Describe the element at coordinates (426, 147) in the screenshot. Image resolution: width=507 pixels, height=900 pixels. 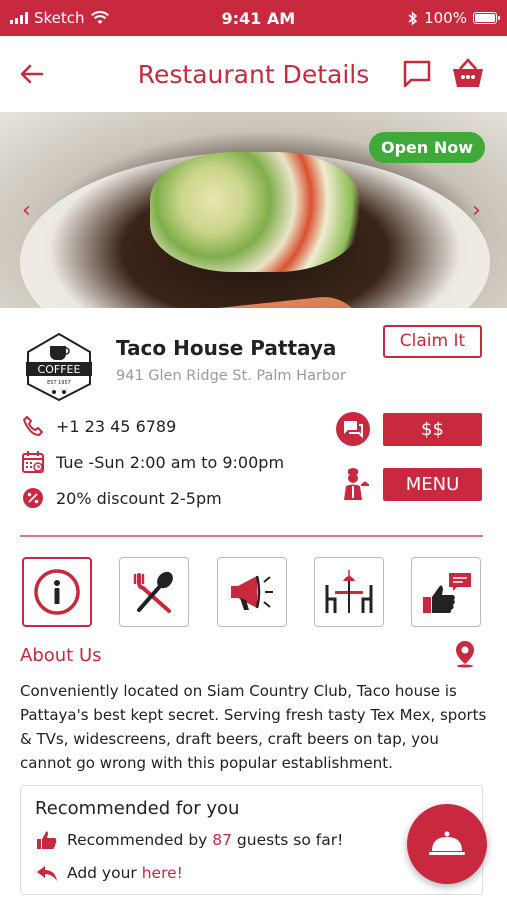
I see `open-now-badge: Open Now` at that location.